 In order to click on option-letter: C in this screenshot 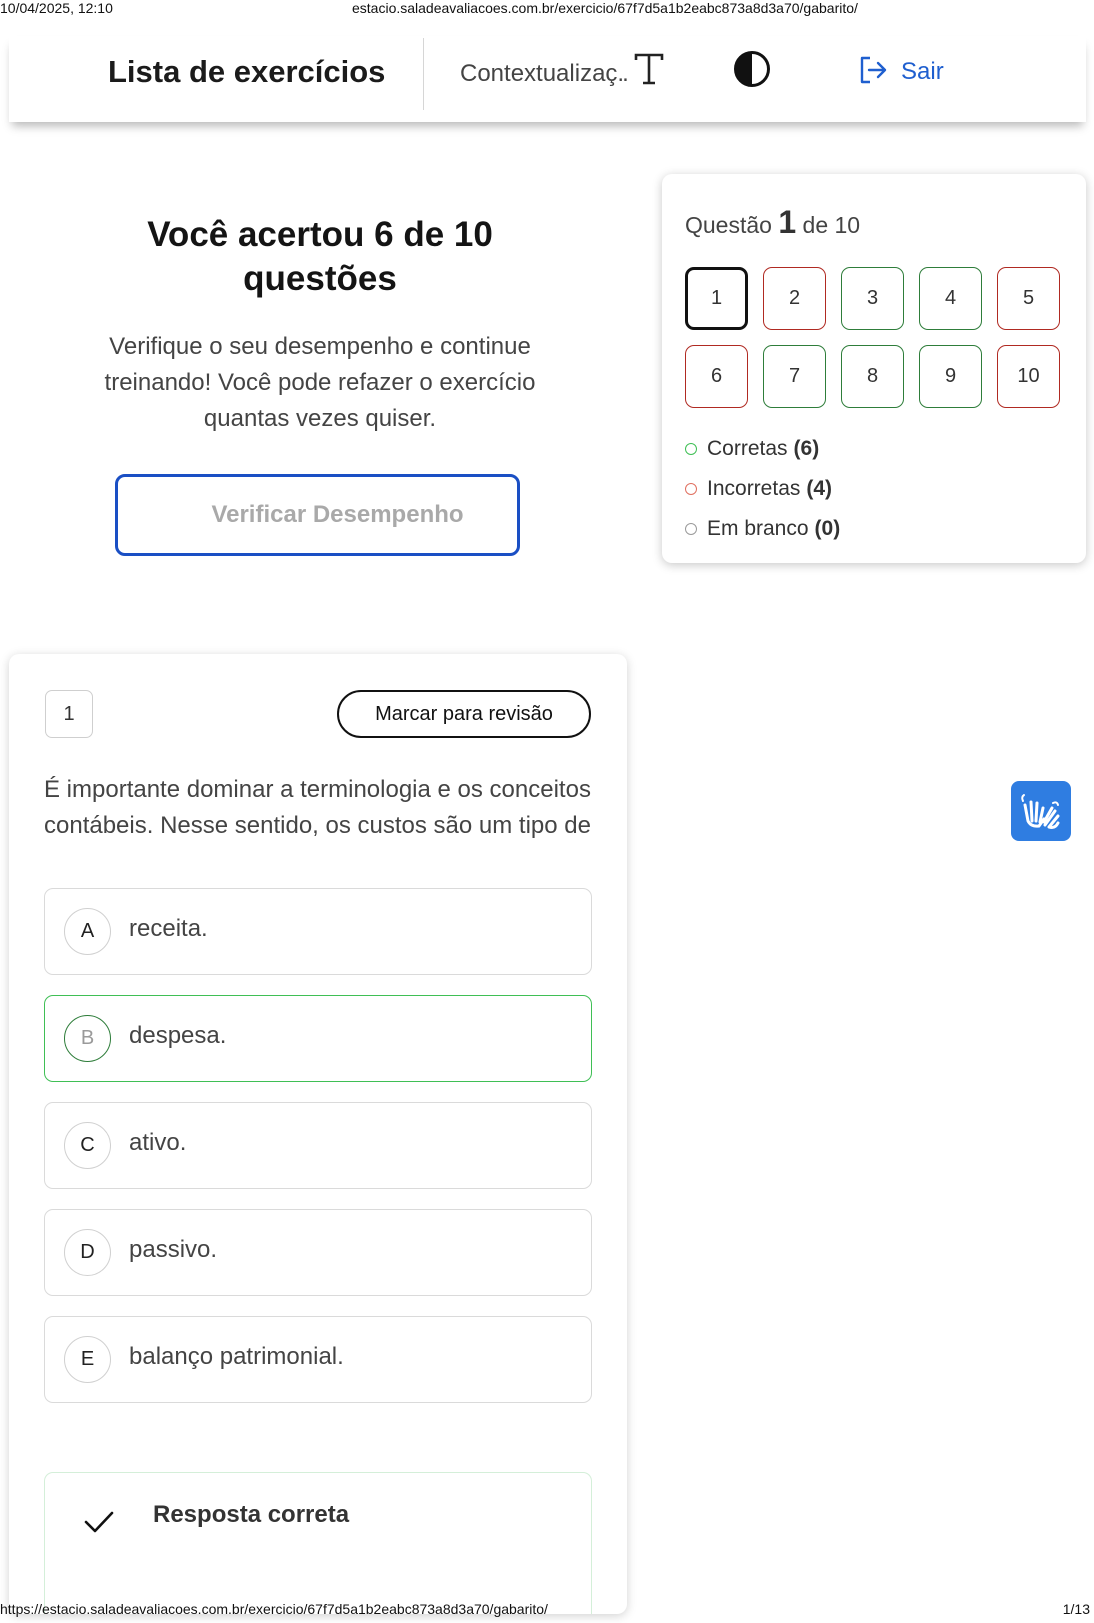, I will do `click(87, 1145)`.